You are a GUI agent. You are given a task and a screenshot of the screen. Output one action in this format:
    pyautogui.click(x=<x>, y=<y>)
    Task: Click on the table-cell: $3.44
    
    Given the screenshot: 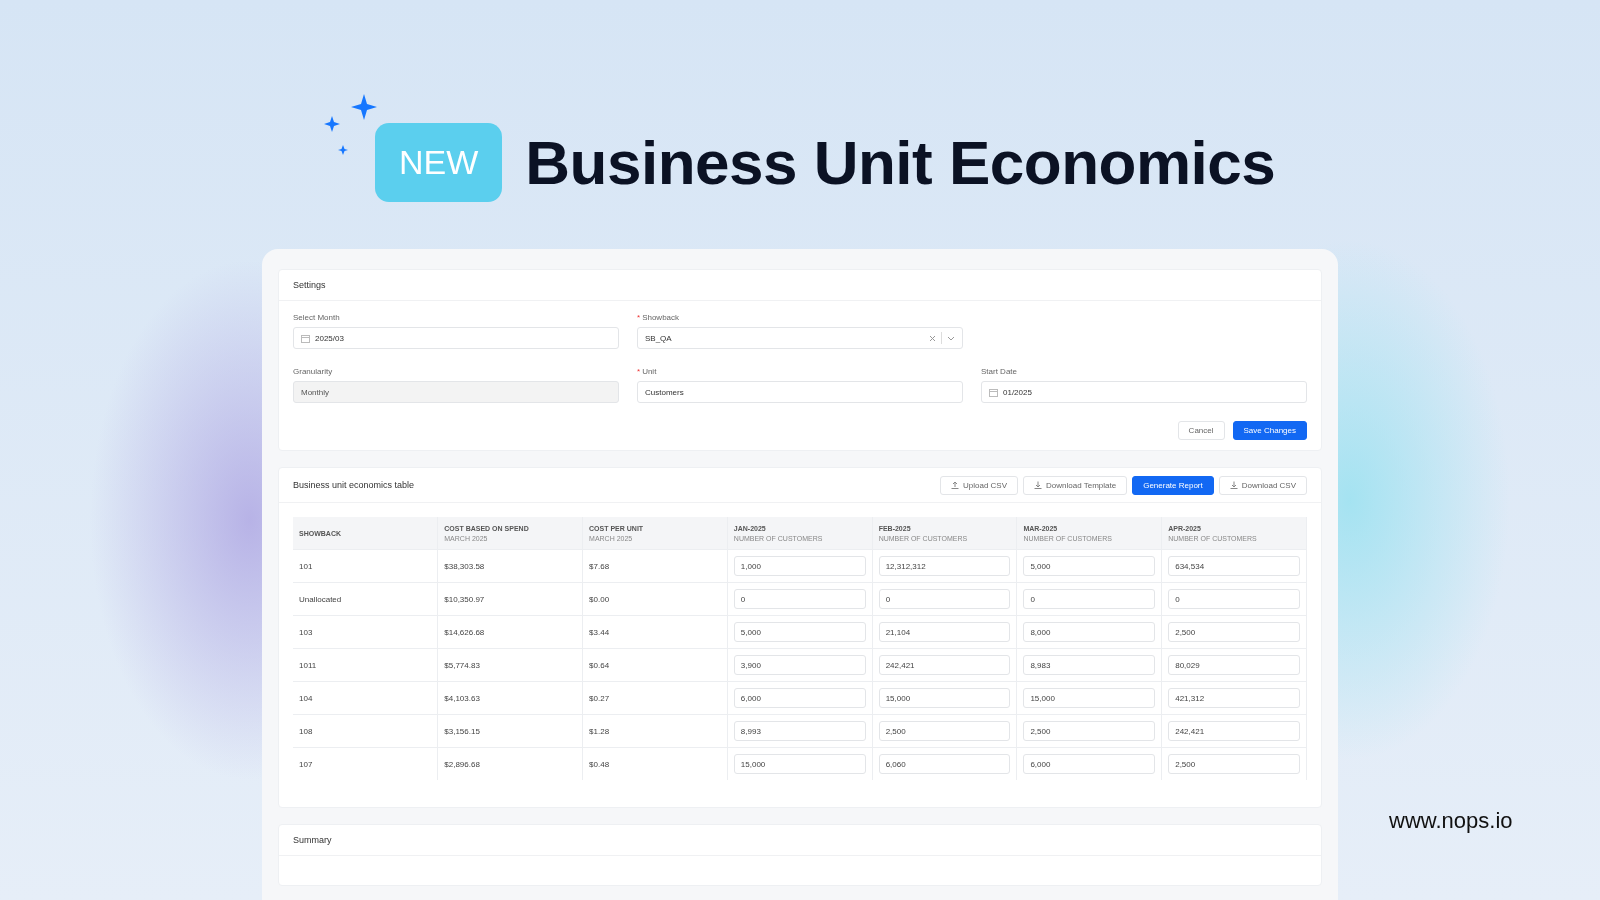 What is the action you would take?
    pyautogui.click(x=599, y=632)
    